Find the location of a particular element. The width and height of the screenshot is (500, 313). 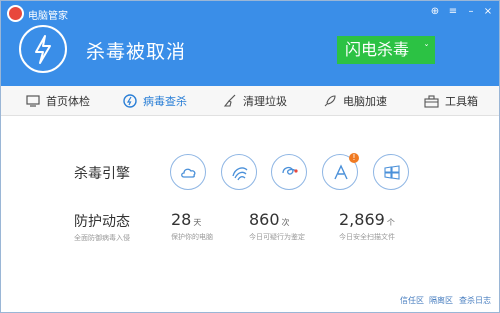

nav-item-checkup: 首页体检 is located at coordinates (58, 101).